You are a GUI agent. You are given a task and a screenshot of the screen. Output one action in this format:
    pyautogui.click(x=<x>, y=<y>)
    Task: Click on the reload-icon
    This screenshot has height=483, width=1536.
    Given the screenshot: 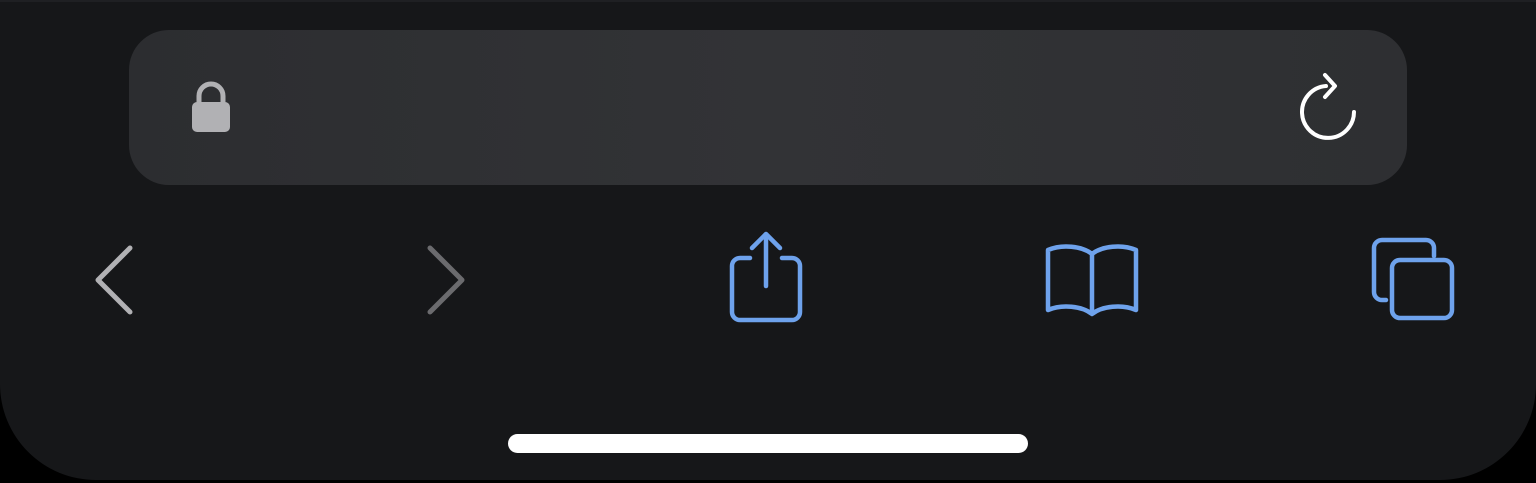 What is the action you would take?
    pyautogui.click(x=1330, y=106)
    